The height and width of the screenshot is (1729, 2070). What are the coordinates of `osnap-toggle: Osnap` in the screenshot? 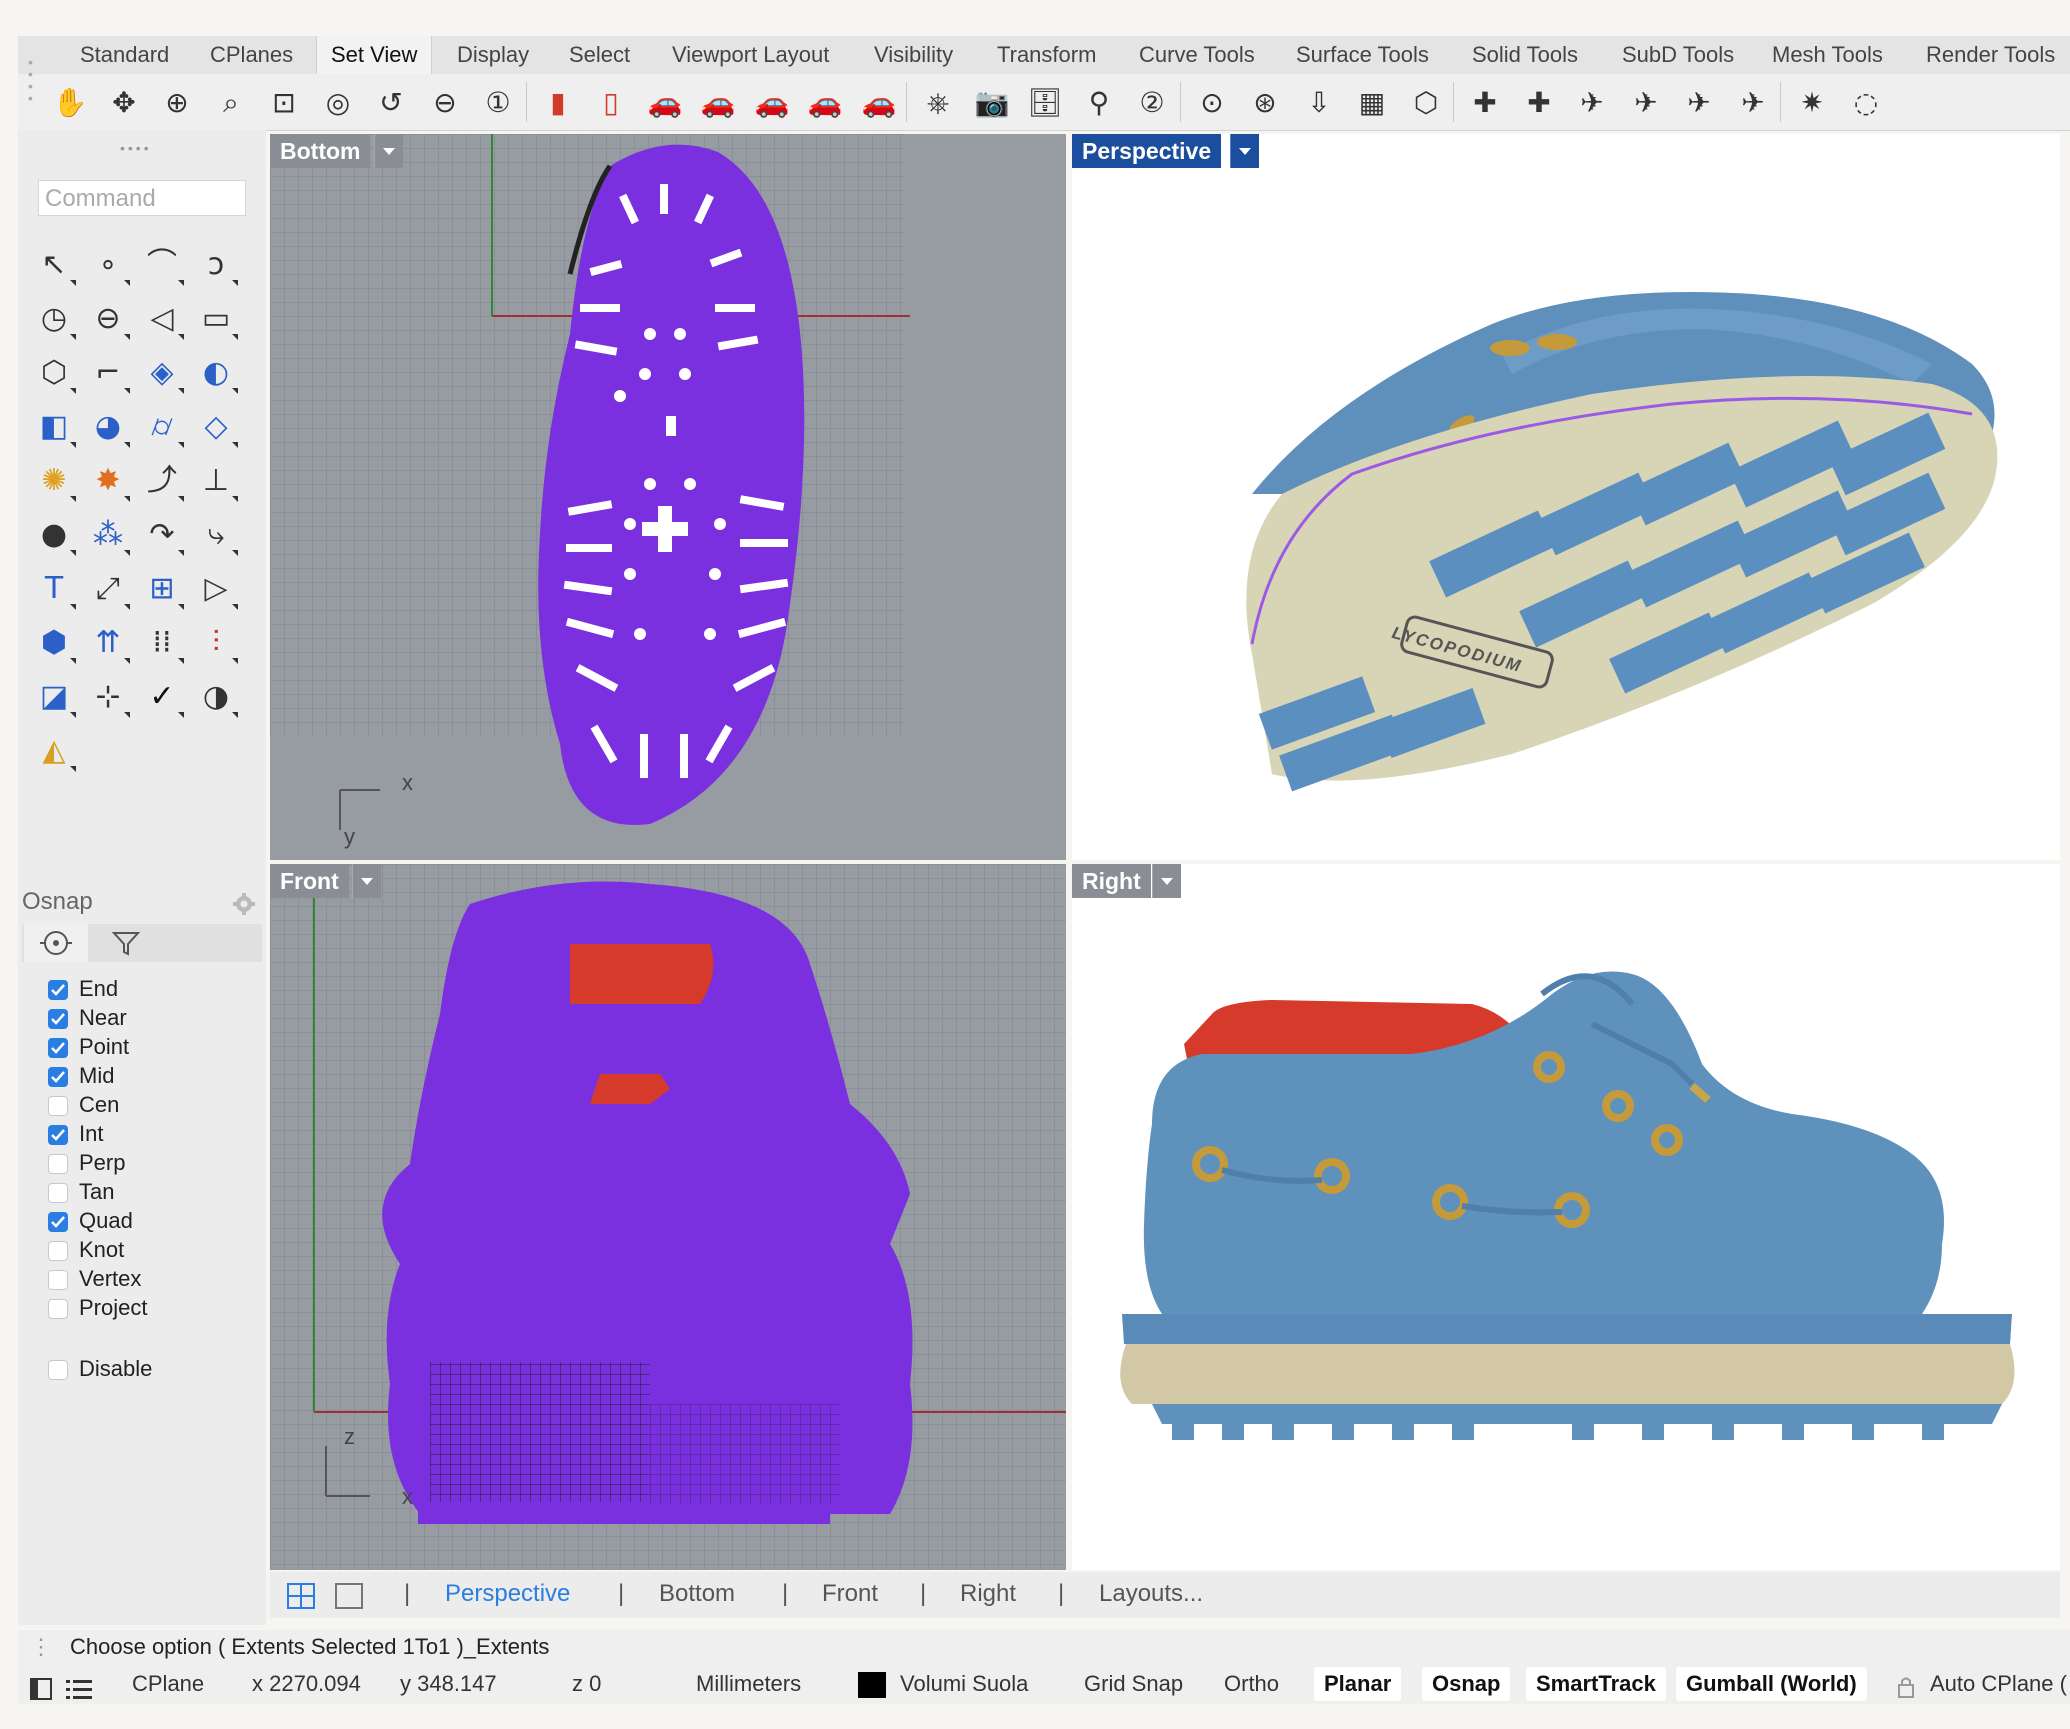 It's located at (1466, 1684).